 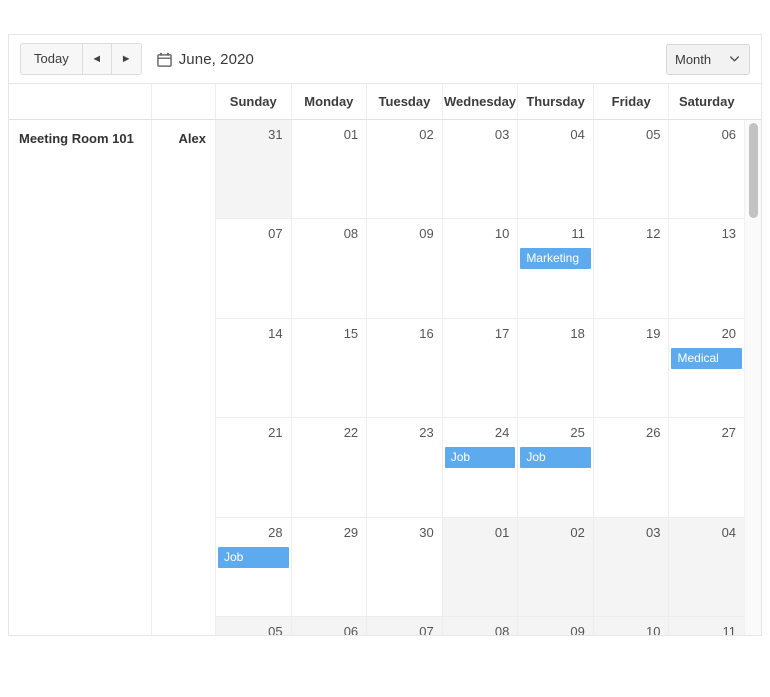 I want to click on day-number: 10, so click(x=502, y=234).